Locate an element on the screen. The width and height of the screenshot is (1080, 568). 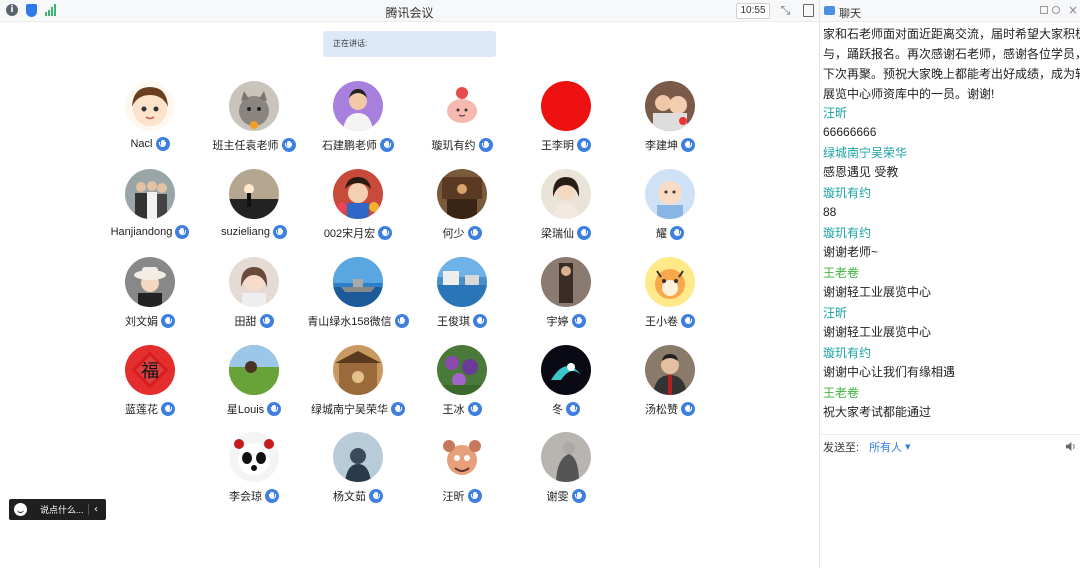
chat-message-text: 66666666 is located at coordinates (850, 132).